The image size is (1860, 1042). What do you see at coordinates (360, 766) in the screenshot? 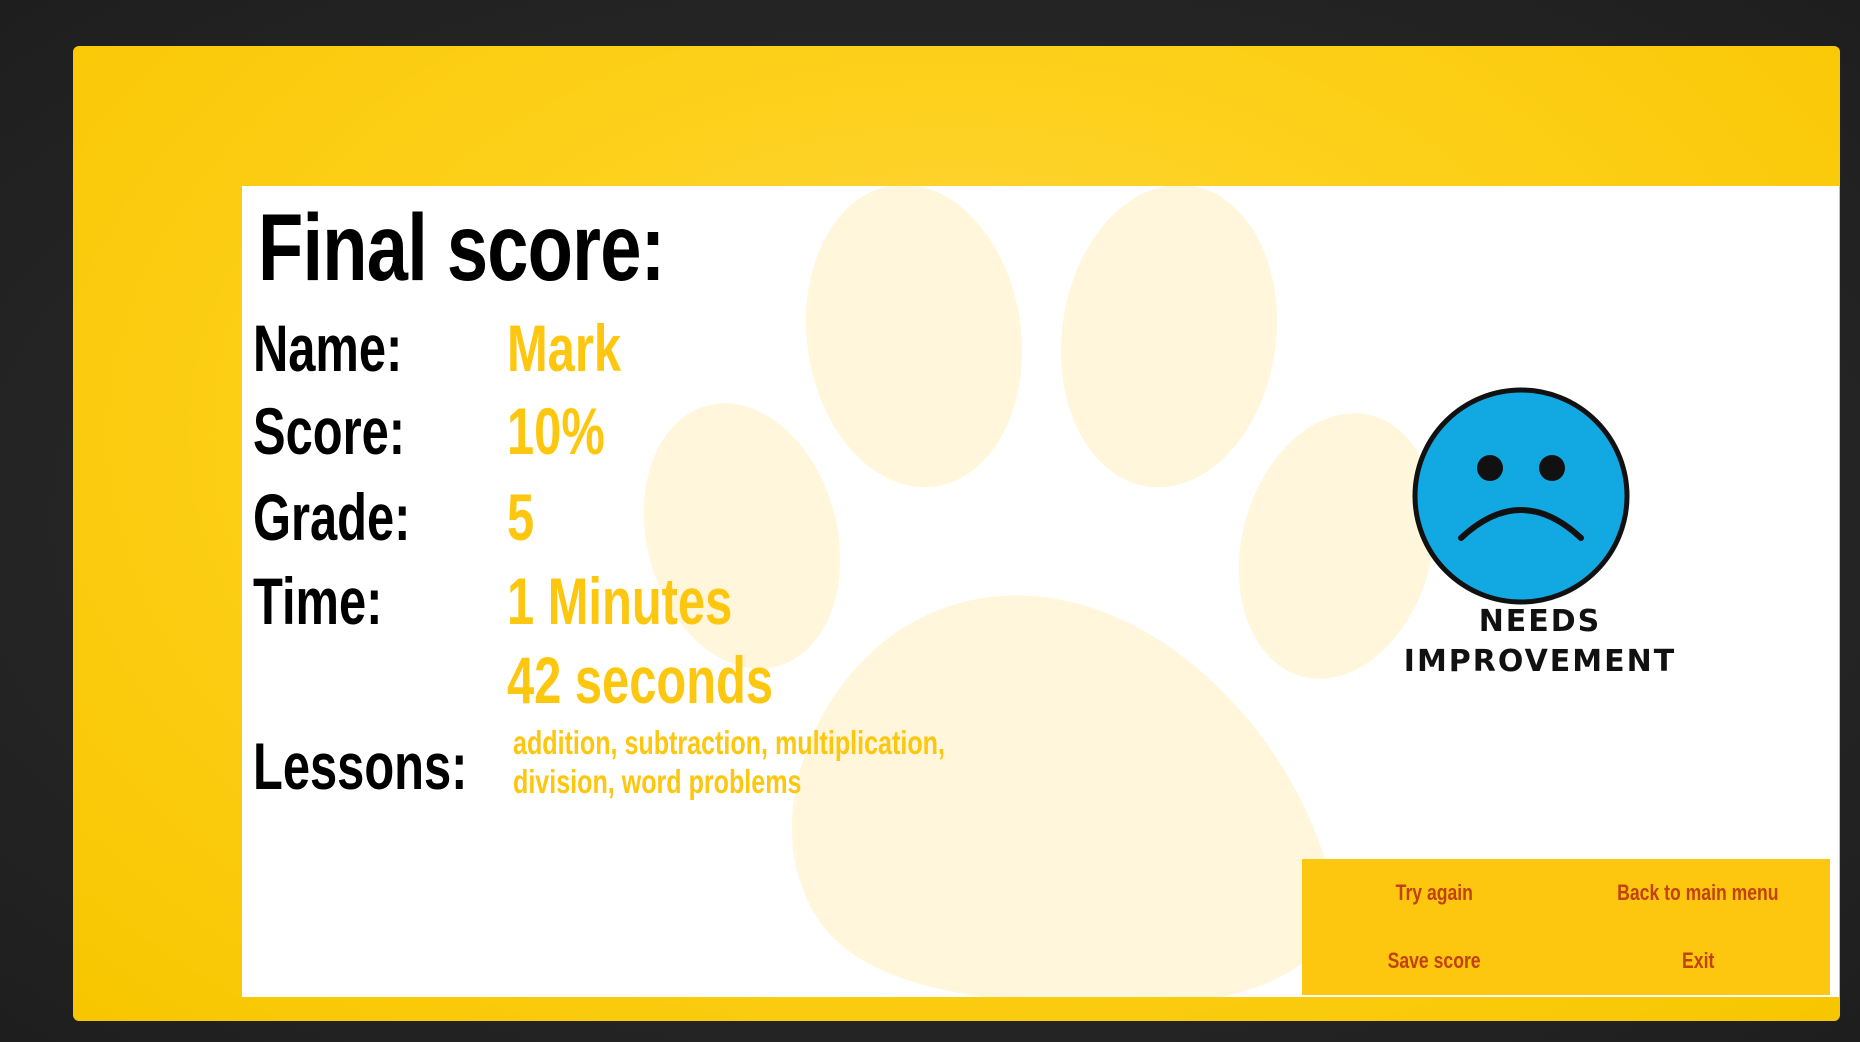
I see `lessons-label: Lessons:` at bounding box center [360, 766].